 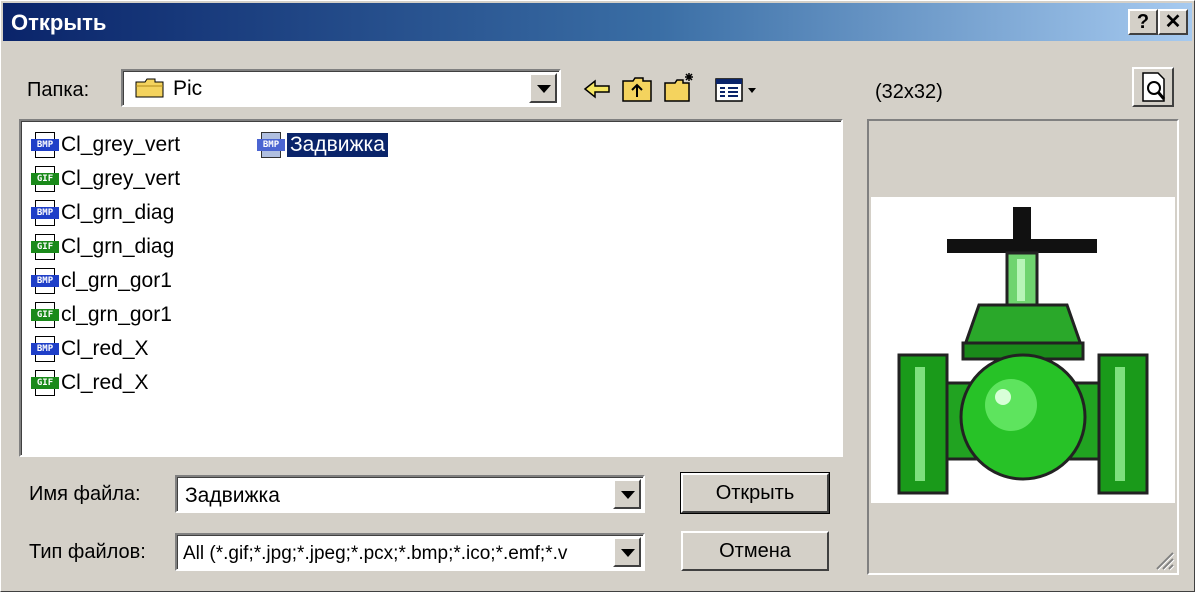 I want to click on list-item: BMP Cl_grn_diag, so click(x=102, y=213).